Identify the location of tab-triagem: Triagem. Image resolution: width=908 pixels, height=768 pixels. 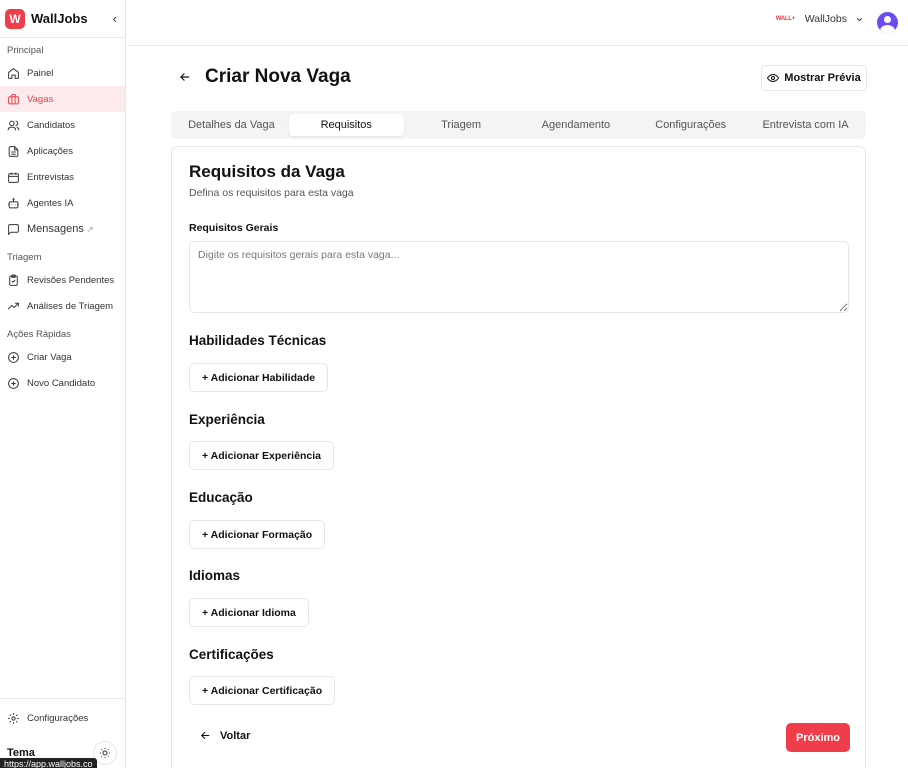
(461, 125).